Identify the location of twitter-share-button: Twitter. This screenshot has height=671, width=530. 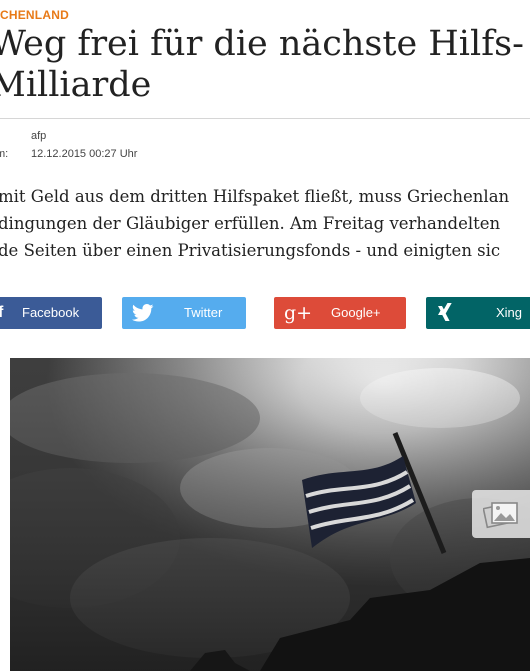
(184, 313).